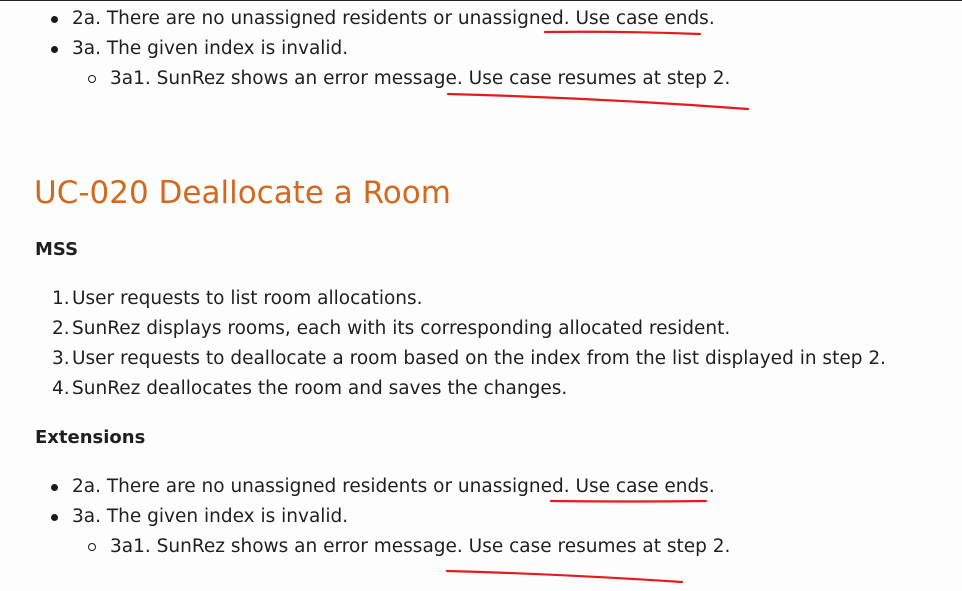 The image size is (962, 591). What do you see at coordinates (210, 516) in the screenshot?
I see `extension-3a: 3a. The given index is invalid.` at bounding box center [210, 516].